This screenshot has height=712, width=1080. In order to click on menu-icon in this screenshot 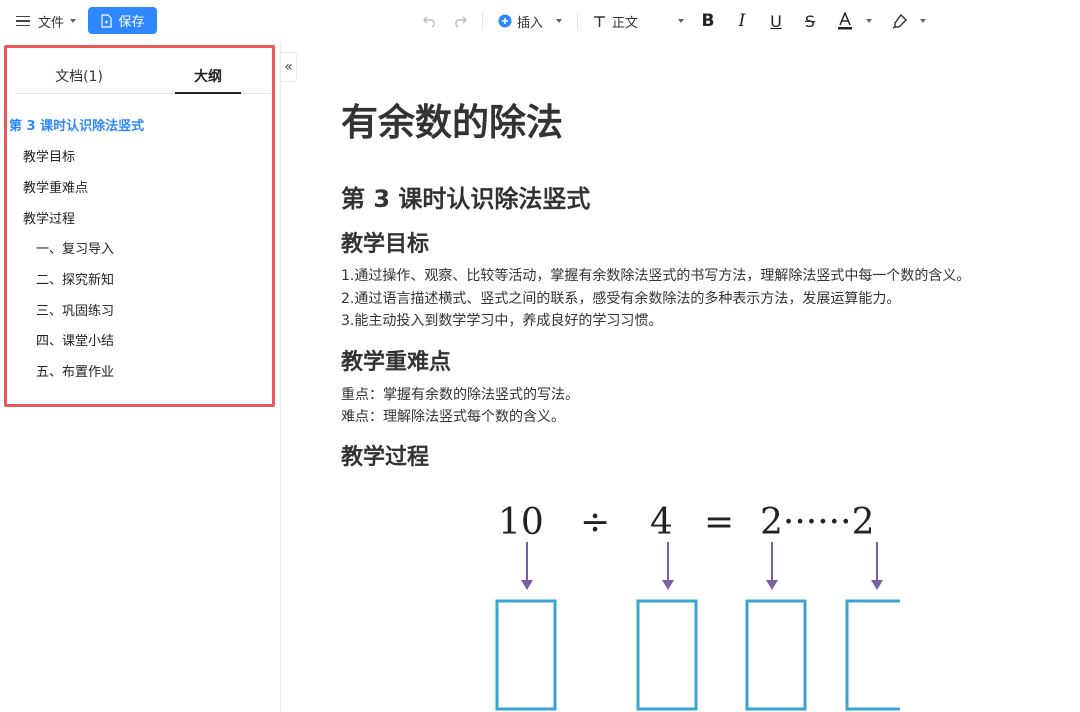, I will do `click(23, 21)`.